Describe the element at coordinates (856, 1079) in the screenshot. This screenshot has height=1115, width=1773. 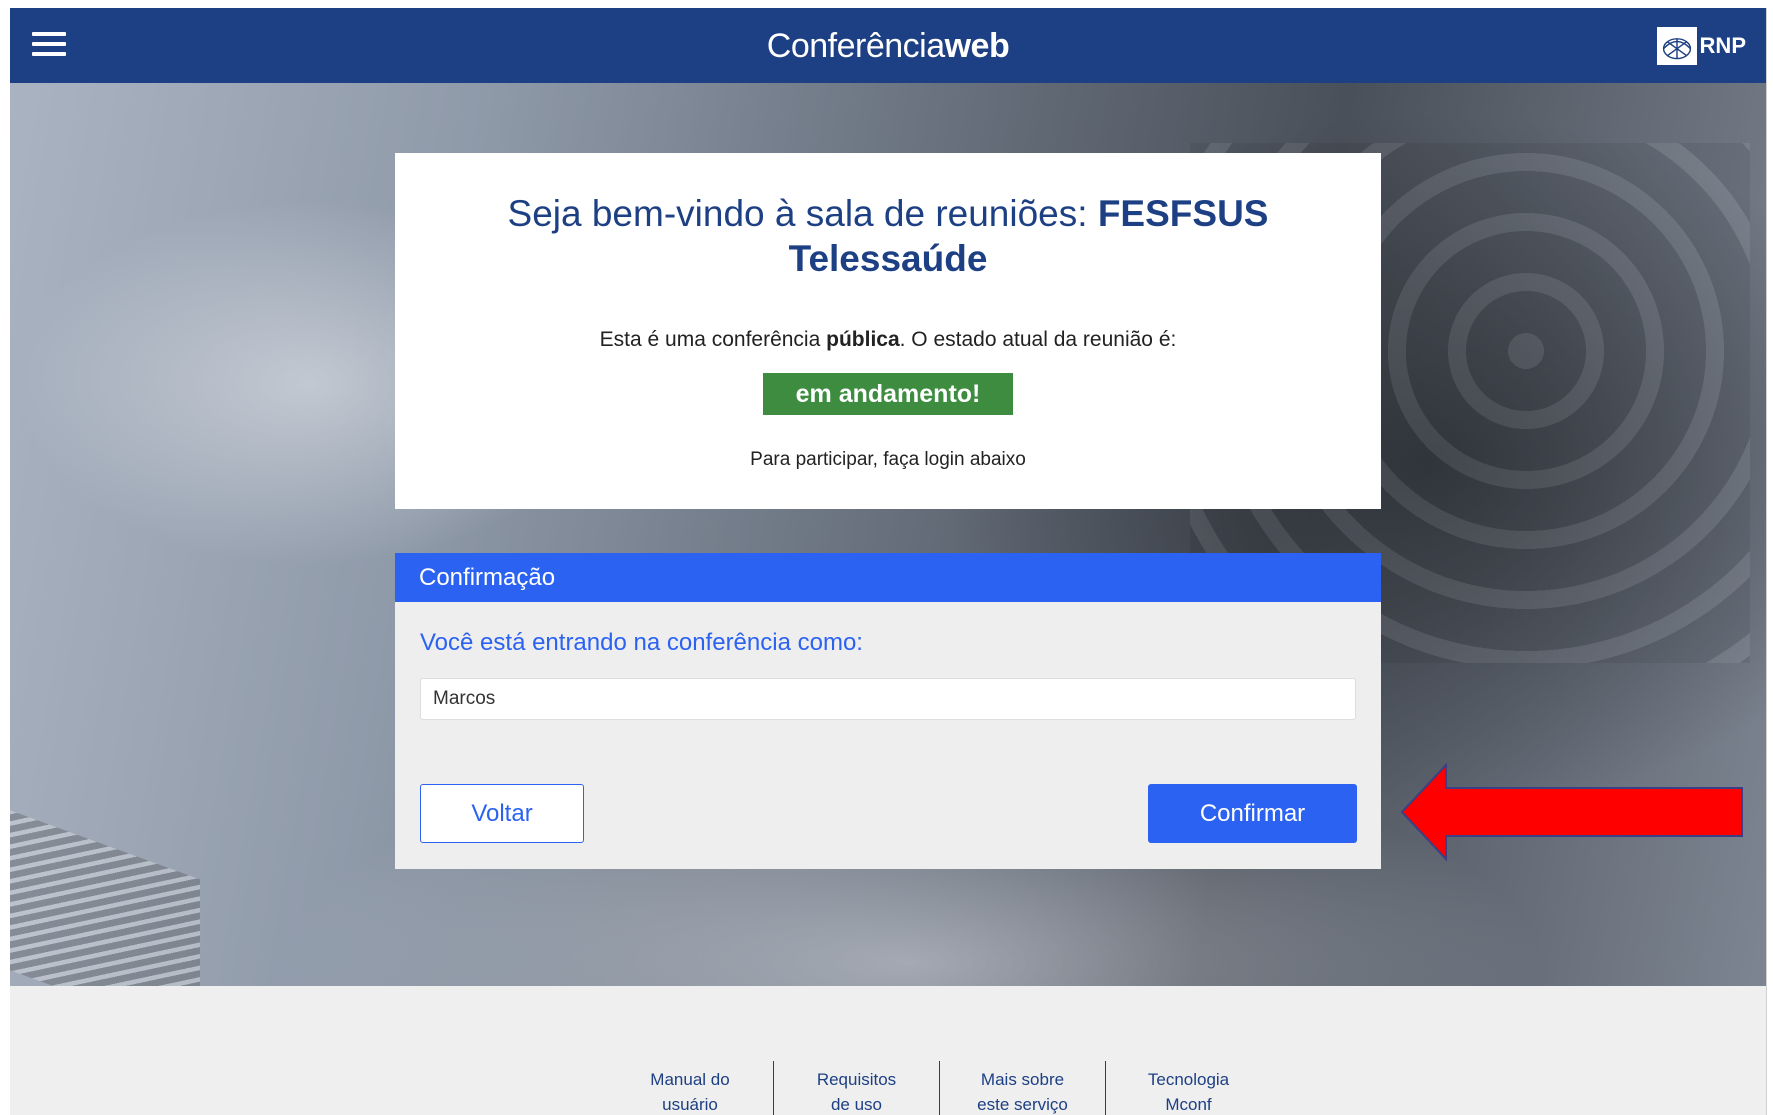
I see `footer-link-requirements-line1: Requisitos` at that location.